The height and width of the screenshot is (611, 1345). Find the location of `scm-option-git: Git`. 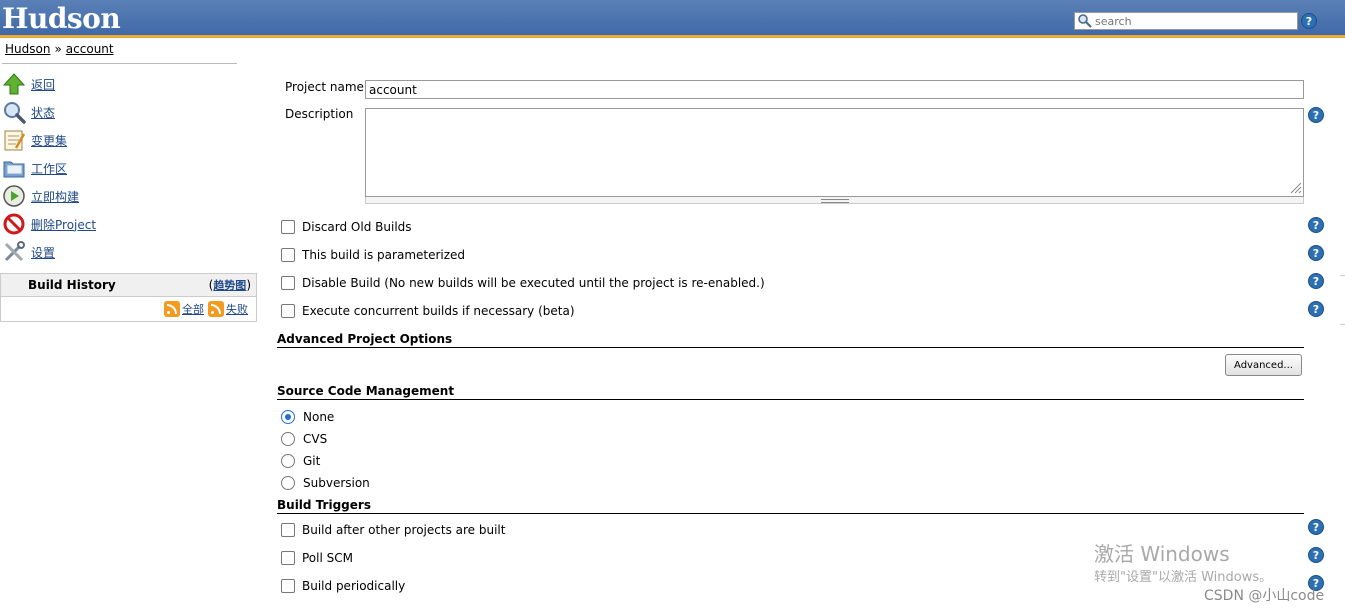

scm-option-git: Git is located at coordinates (300, 461).